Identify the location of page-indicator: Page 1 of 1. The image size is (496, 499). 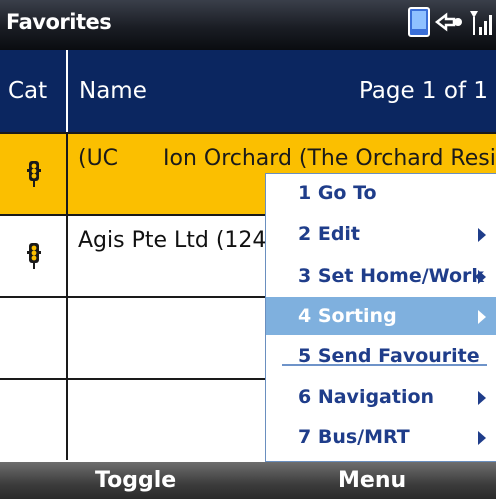
(423, 91).